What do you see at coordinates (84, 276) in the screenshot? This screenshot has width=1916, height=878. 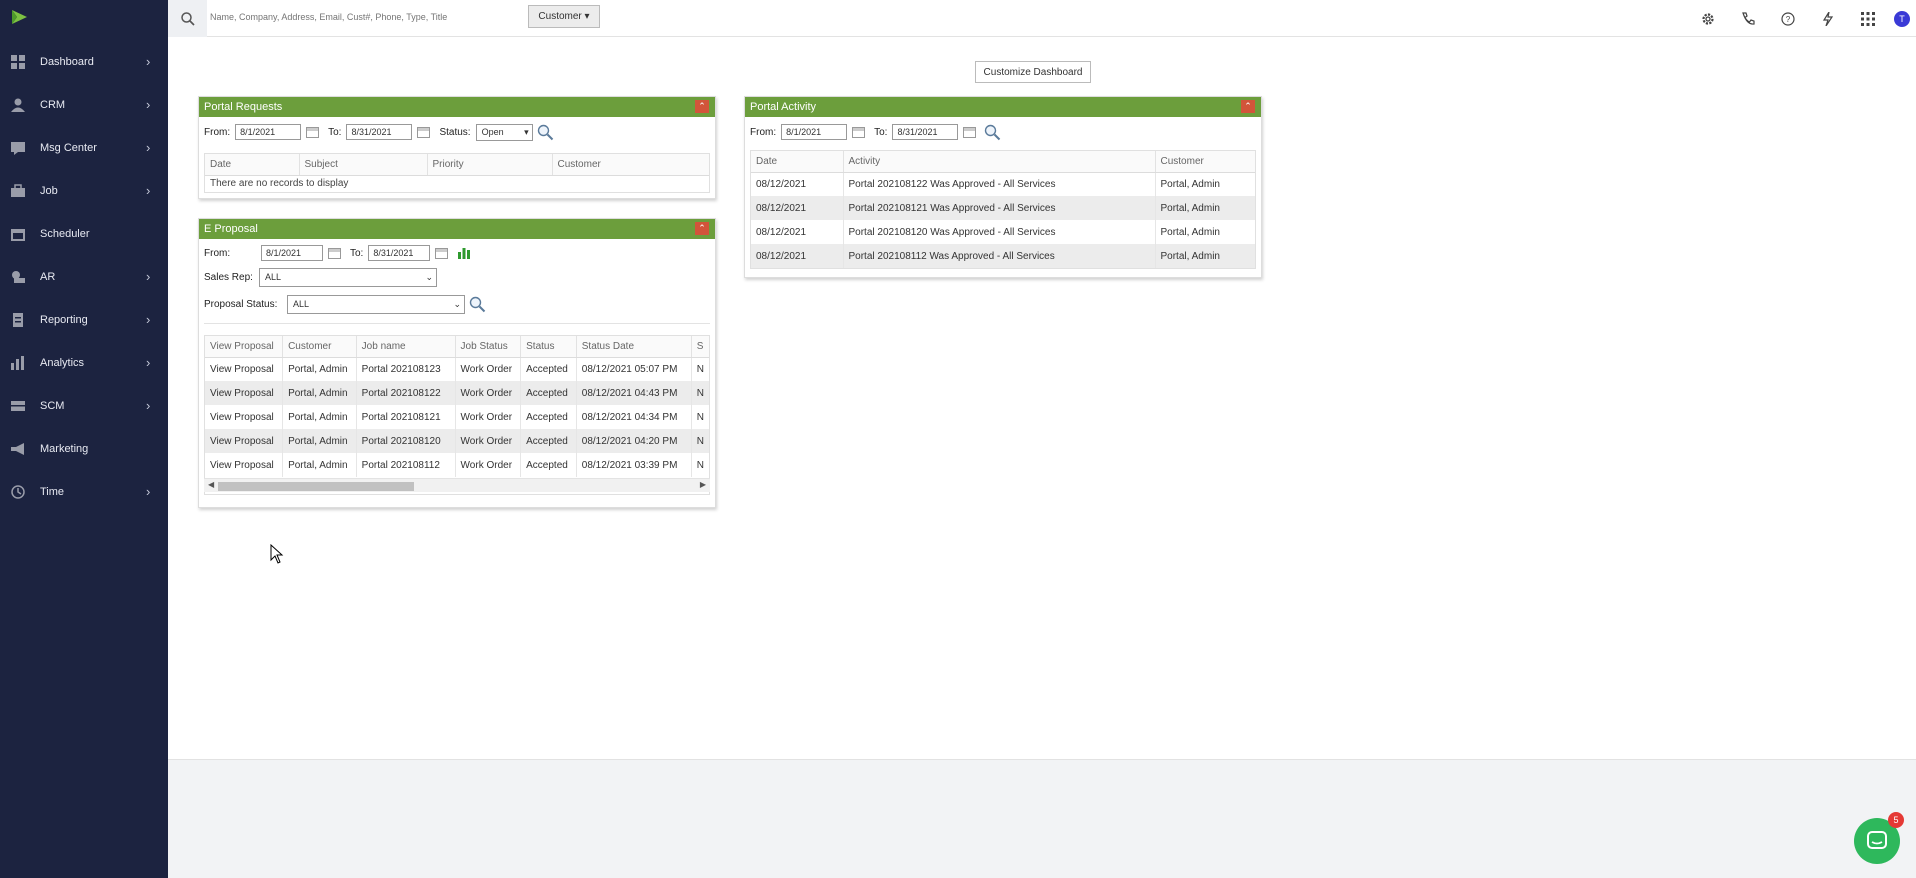 I see `sidebar-item-ar: AR ›` at bounding box center [84, 276].